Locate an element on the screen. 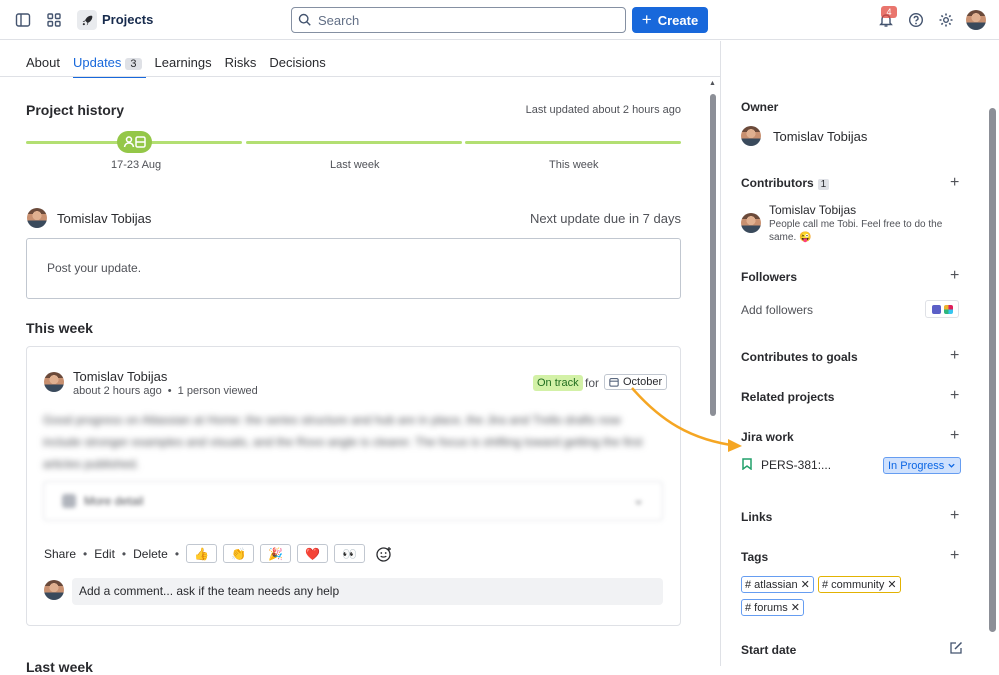 This screenshot has width=999, height=675. contributors-title: Contributors 1 is located at coordinates (785, 183).